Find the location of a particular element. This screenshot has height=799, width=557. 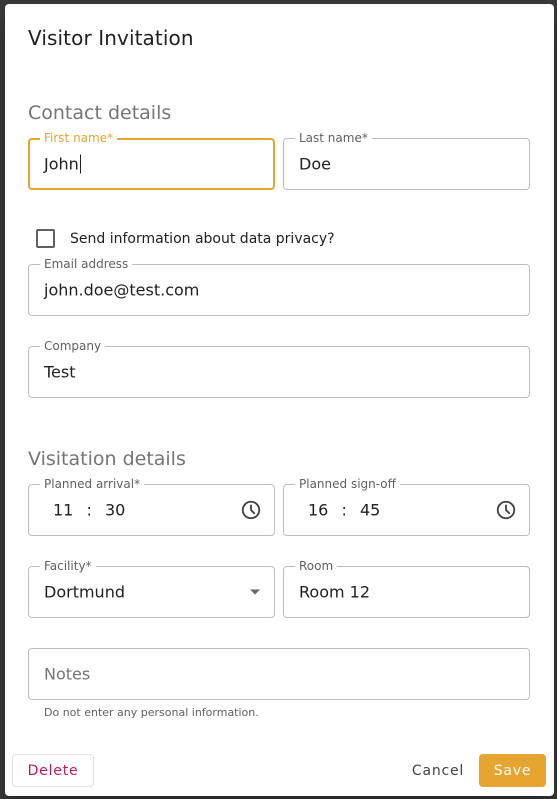

privacy-checkbox-label: Send information about data privacy? is located at coordinates (202, 238).